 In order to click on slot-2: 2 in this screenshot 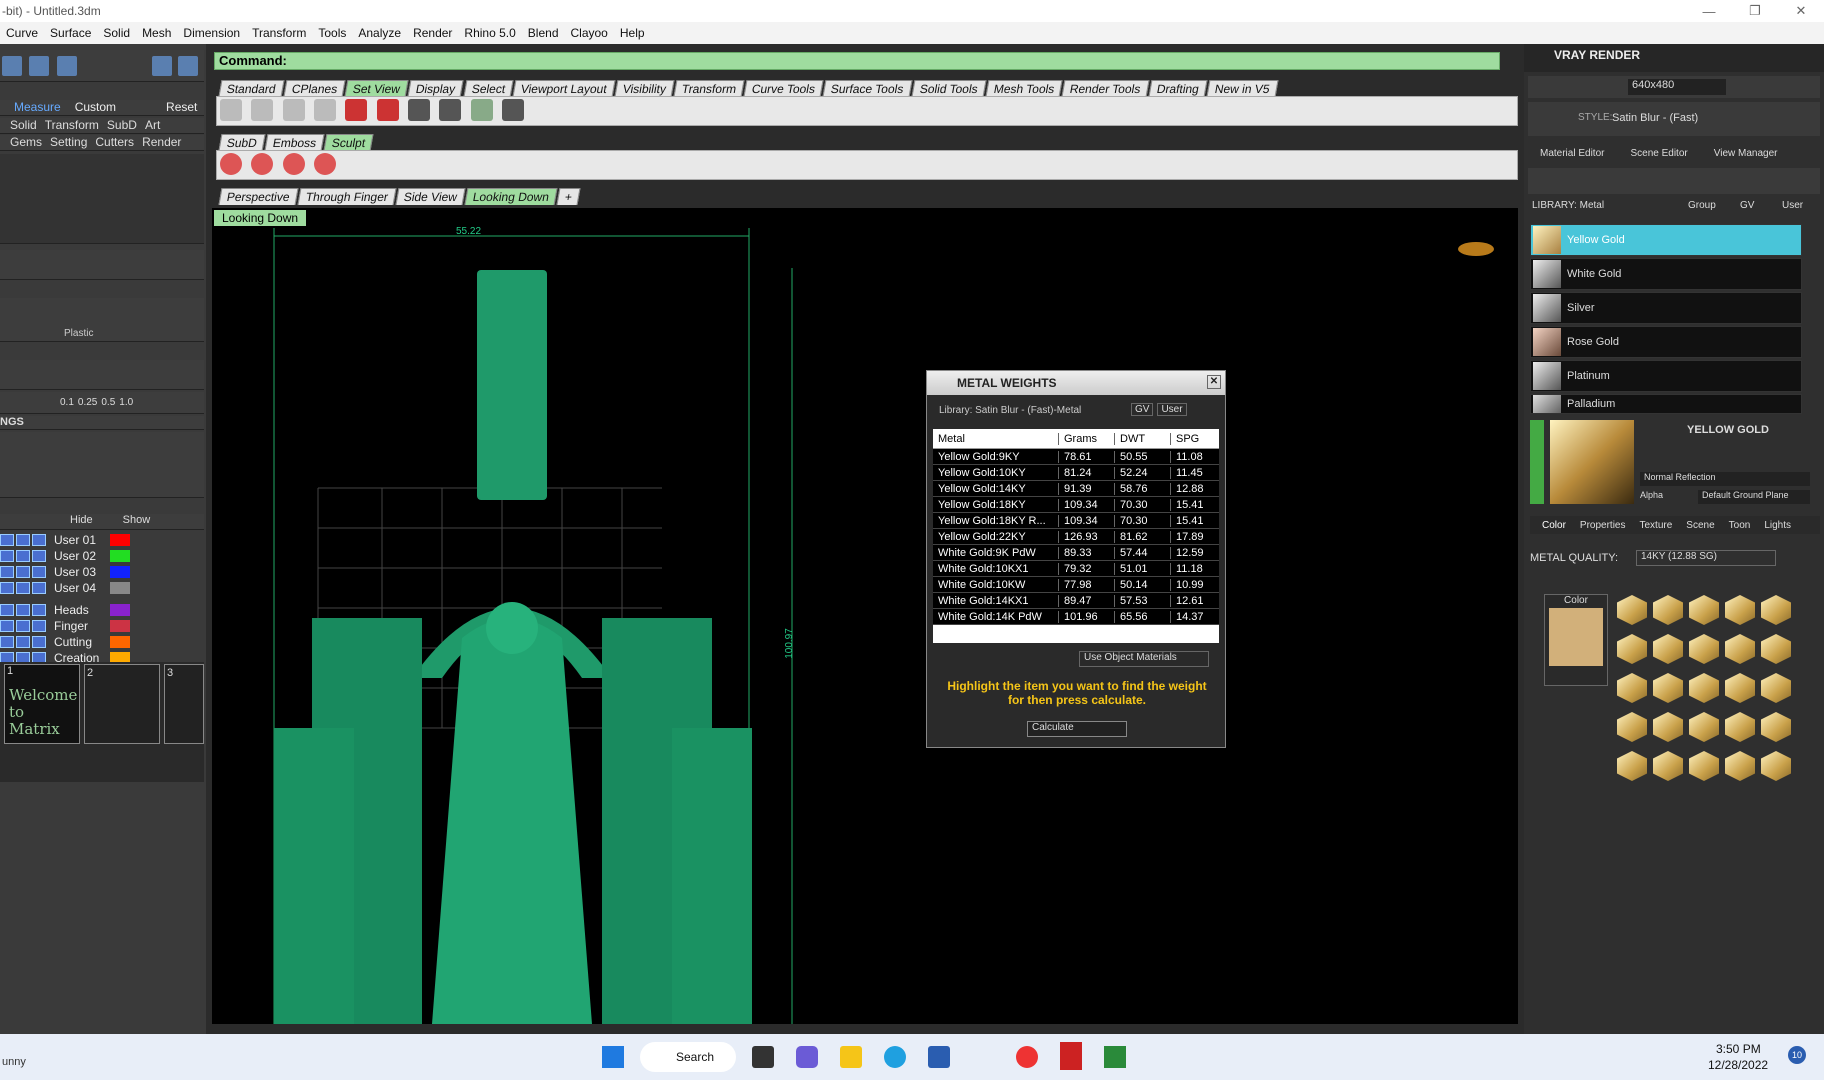, I will do `click(122, 704)`.